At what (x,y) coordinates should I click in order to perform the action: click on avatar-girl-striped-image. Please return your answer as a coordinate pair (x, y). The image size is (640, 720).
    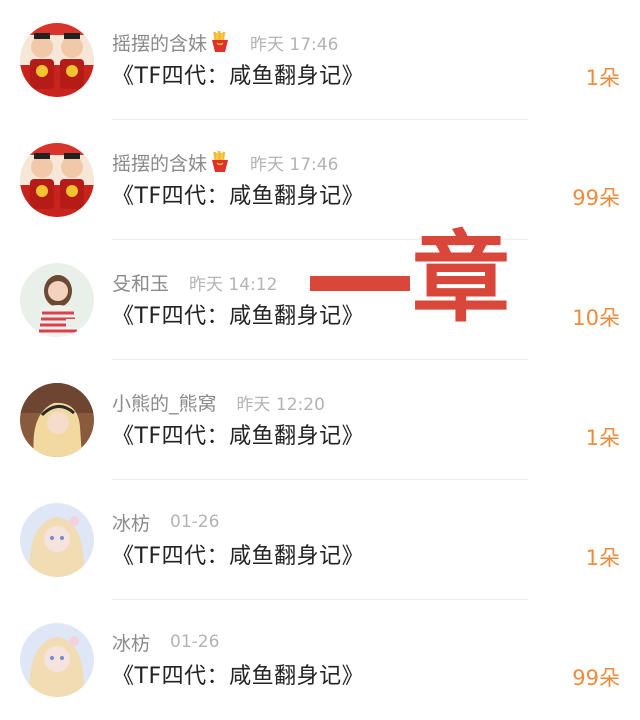
    Looking at the image, I should click on (57, 300).